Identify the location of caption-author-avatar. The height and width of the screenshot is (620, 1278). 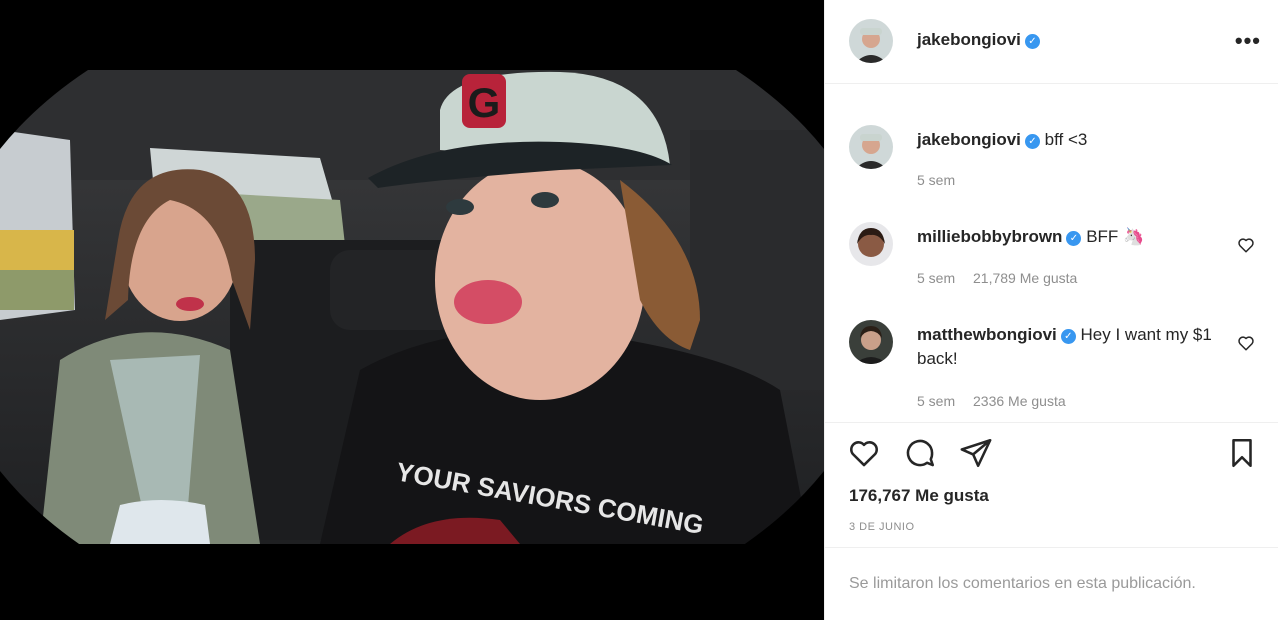
(871, 147).